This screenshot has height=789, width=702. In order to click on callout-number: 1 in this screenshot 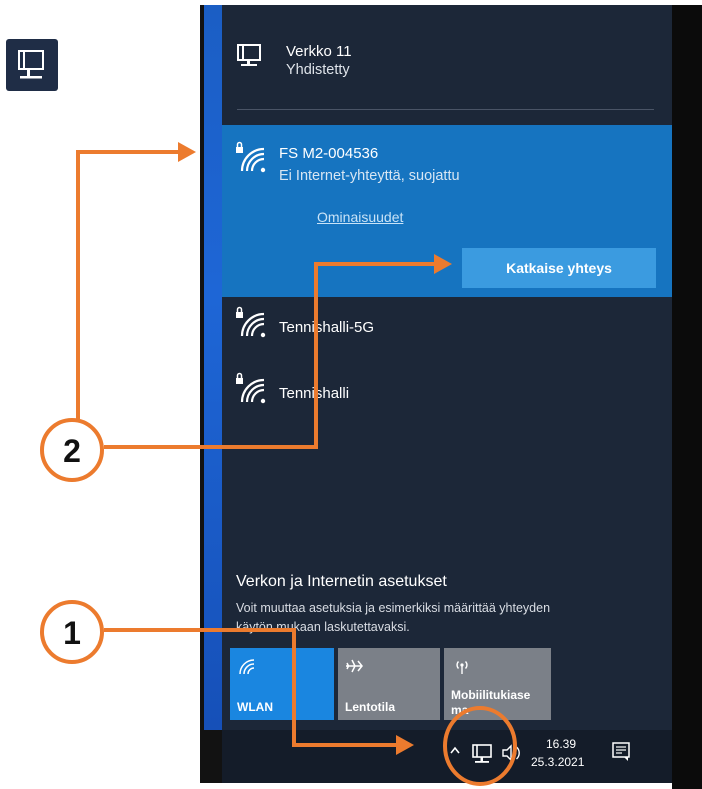, I will do `click(72, 633)`.